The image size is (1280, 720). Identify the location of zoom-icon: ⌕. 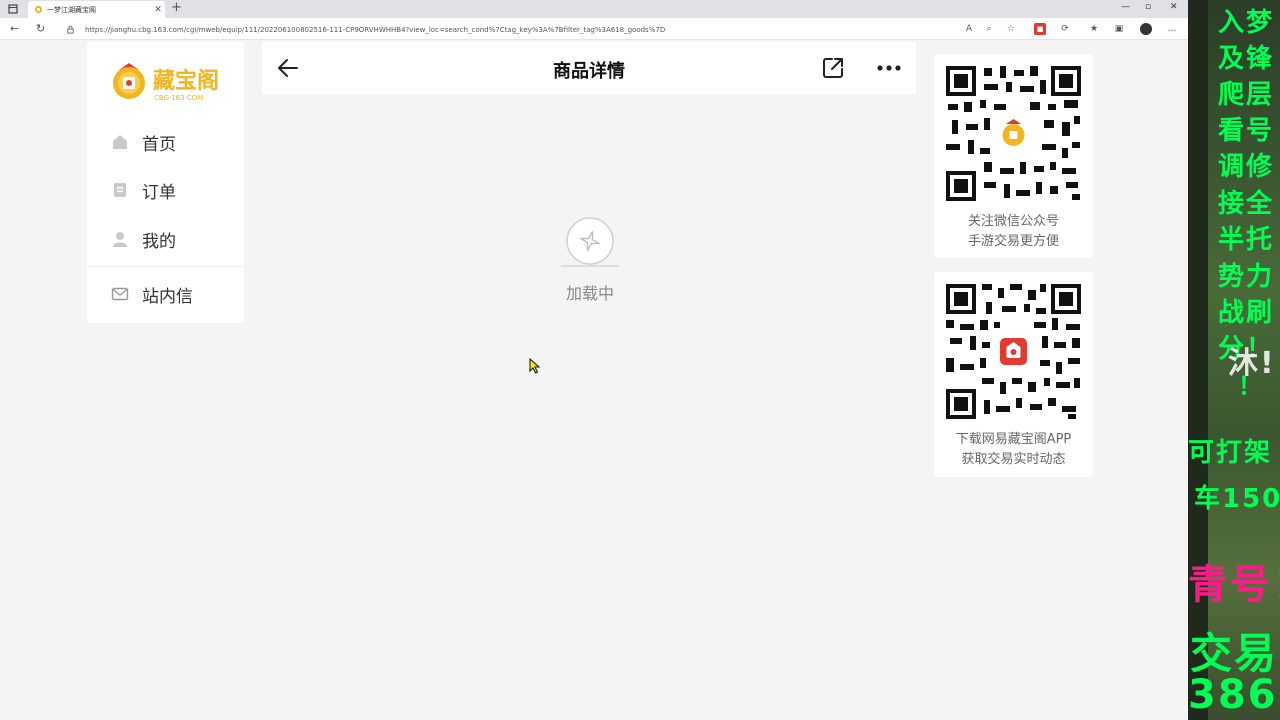
(989, 29).